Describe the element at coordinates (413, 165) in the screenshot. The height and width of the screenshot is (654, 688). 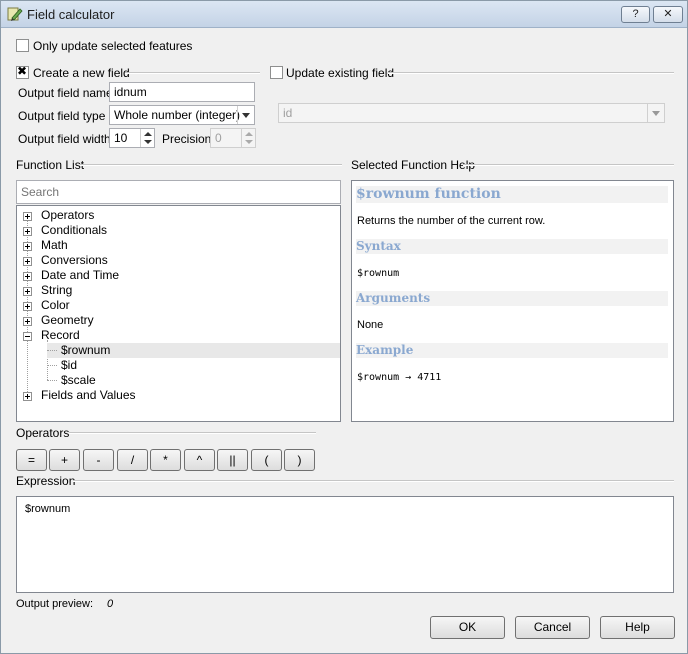
I see `function-help-label: Selected Function Help` at that location.